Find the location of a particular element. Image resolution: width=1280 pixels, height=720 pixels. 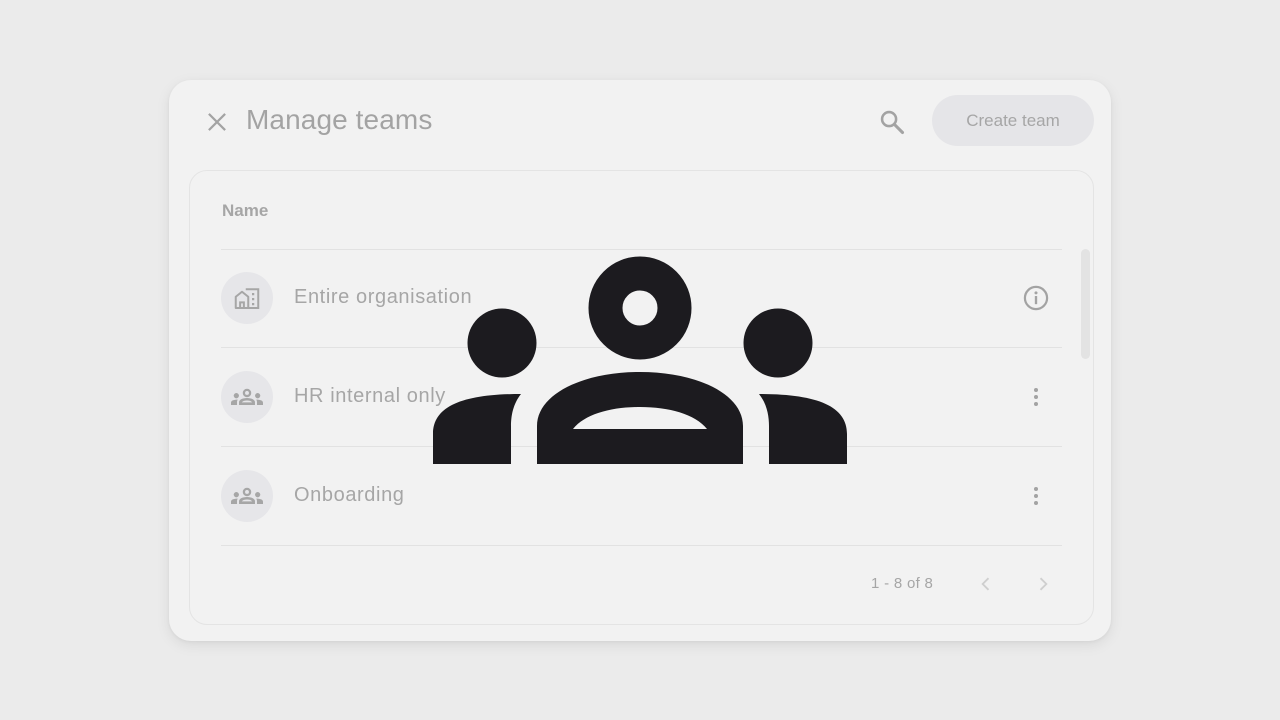

chevron-right-icon is located at coordinates (1043, 584).